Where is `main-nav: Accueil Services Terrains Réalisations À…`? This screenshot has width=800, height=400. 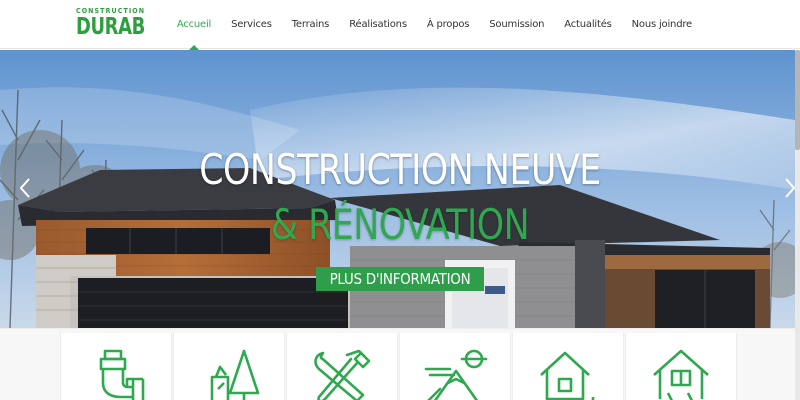 main-nav: Accueil Services Terrains Réalisations À… is located at coordinates (434, 25).